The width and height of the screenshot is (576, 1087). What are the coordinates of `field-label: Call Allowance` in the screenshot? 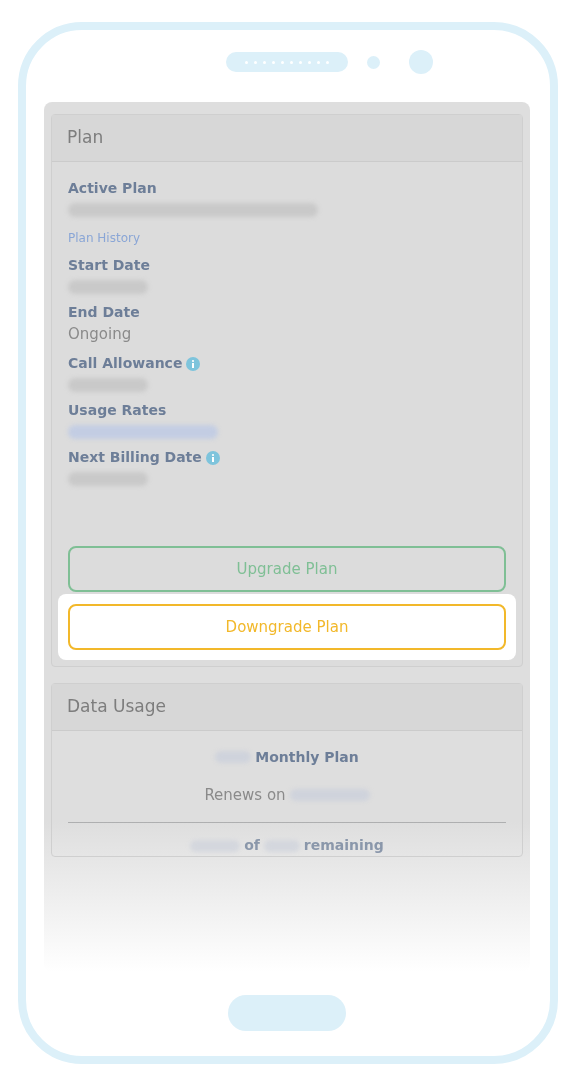 It's located at (125, 363).